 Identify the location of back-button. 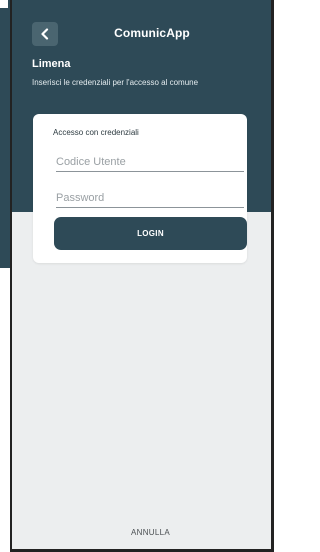
(45, 34).